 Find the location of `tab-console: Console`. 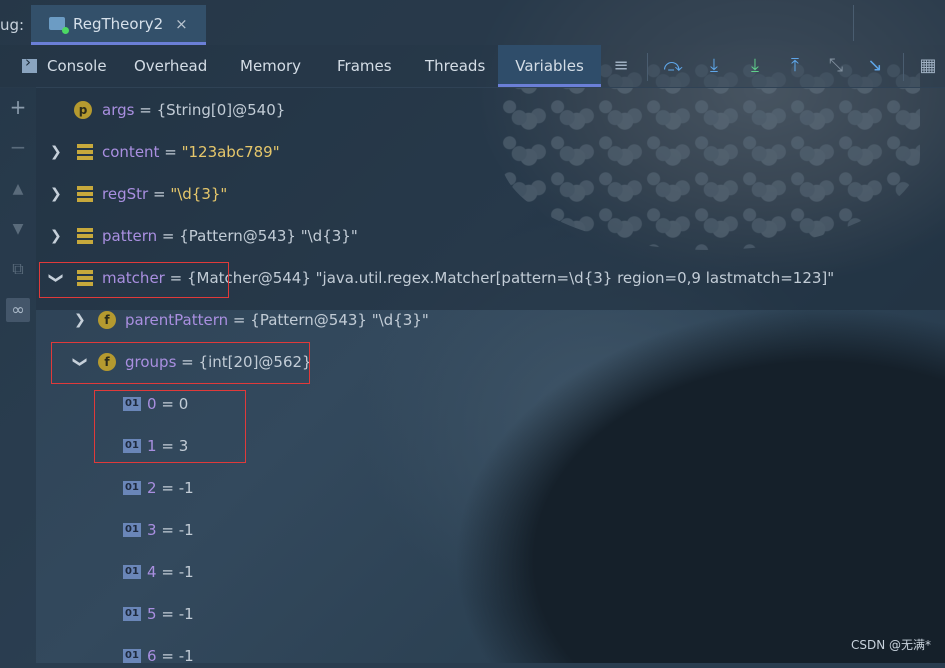

tab-console: Console is located at coordinates (77, 66).